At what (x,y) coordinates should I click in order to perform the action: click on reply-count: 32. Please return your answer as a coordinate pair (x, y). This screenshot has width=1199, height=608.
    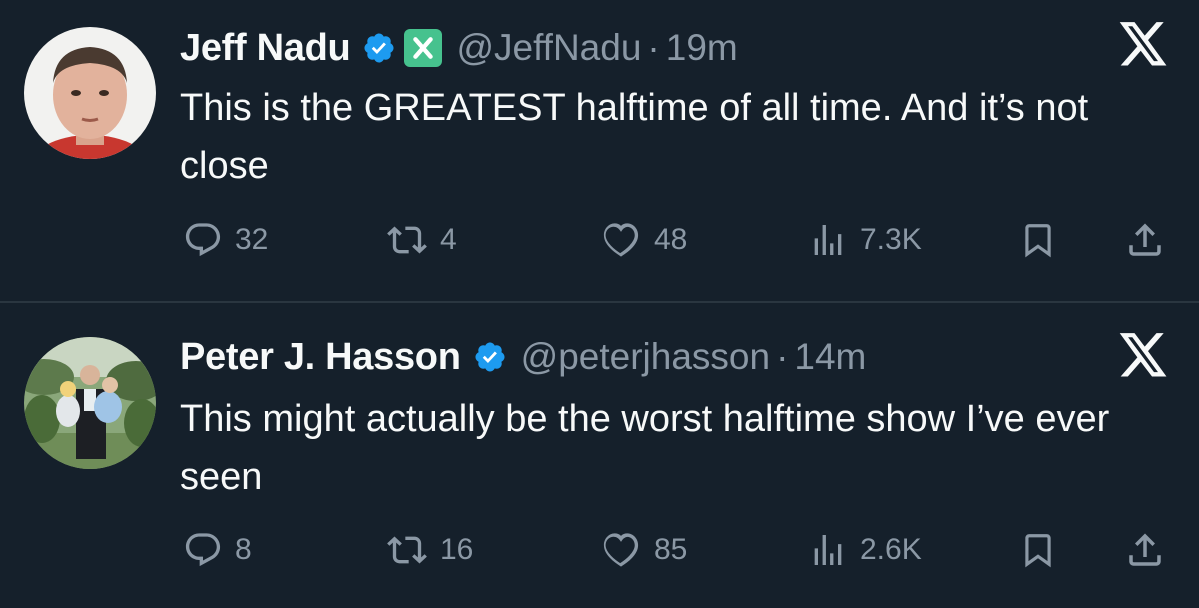
    Looking at the image, I should click on (252, 239).